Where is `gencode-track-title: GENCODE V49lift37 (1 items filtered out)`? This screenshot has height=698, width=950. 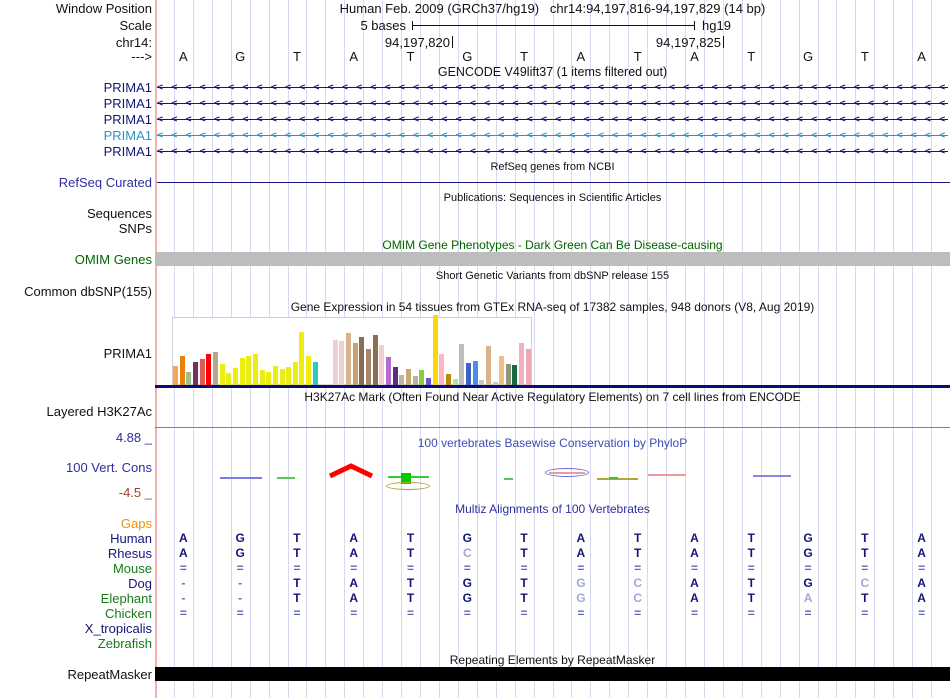 gencode-track-title: GENCODE V49lift37 (1 items filtered out) is located at coordinates (552, 72).